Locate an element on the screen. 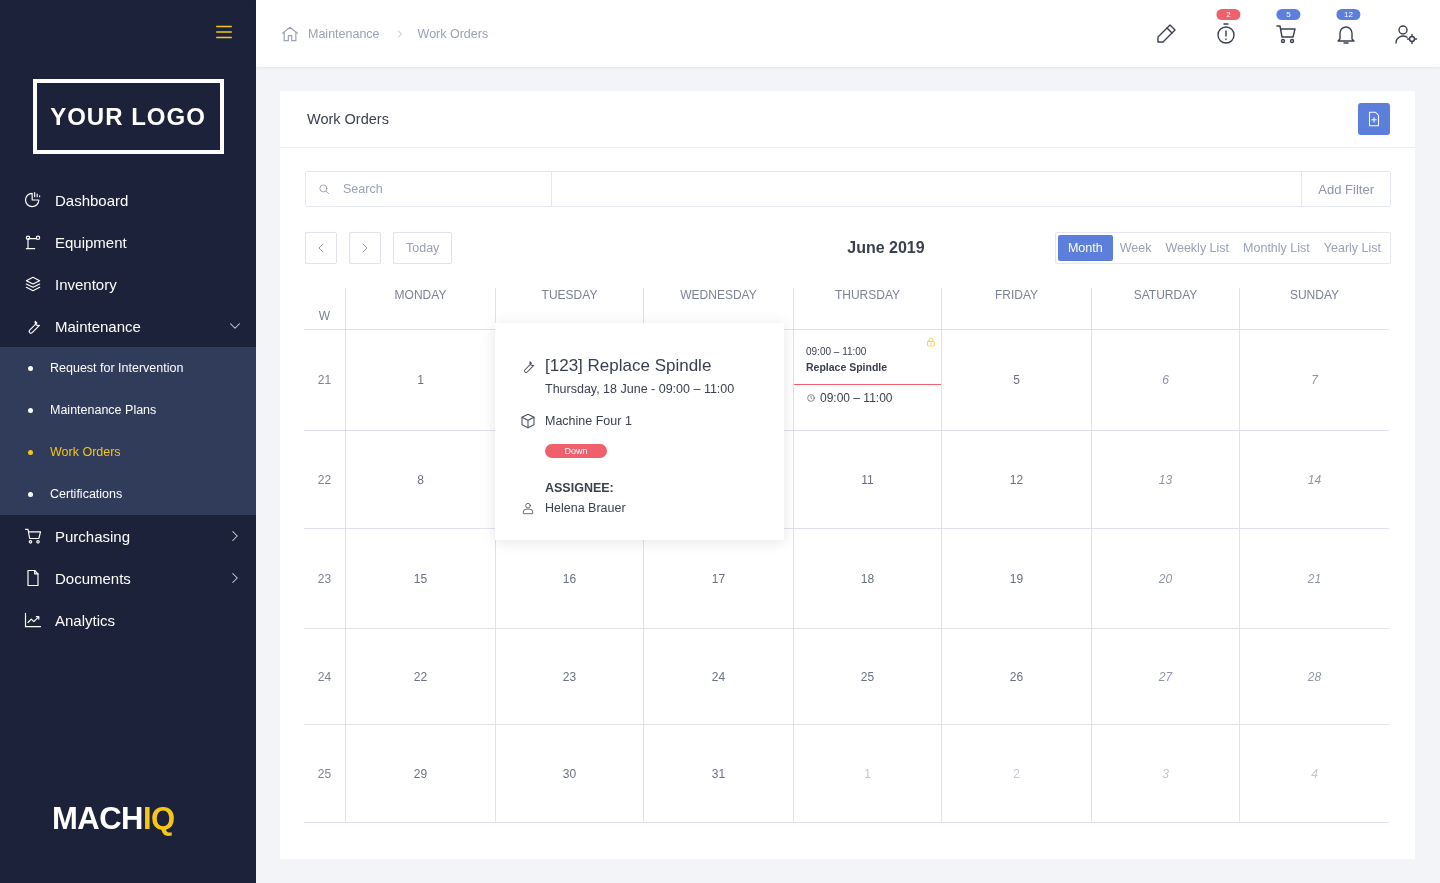 This screenshot has height=883, width=1440. layers-icon is located at coordinates (33, 284).